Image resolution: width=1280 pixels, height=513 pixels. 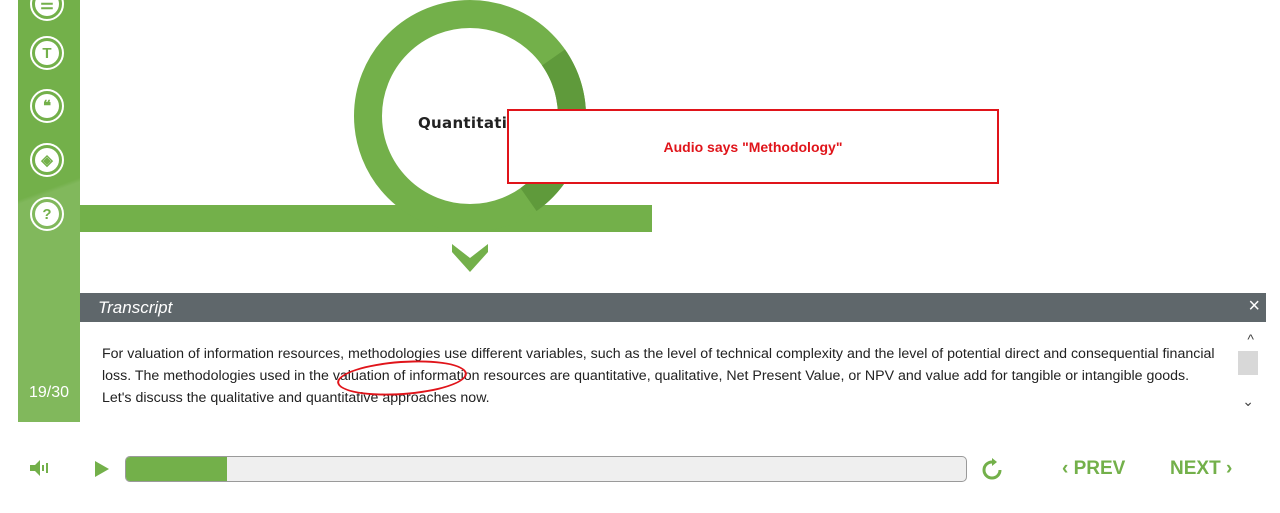 What do you see at coordinates (1201, 469) in the screenshot?
I see `next-button: NEXT ›` at bounding box center [1201, 469].